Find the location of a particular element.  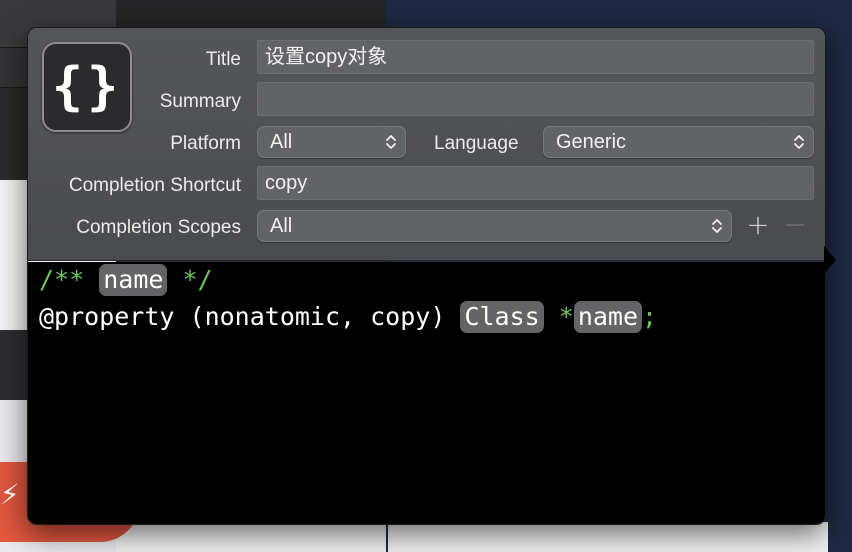

language-value: Generic is located at coordinates (591, 142).